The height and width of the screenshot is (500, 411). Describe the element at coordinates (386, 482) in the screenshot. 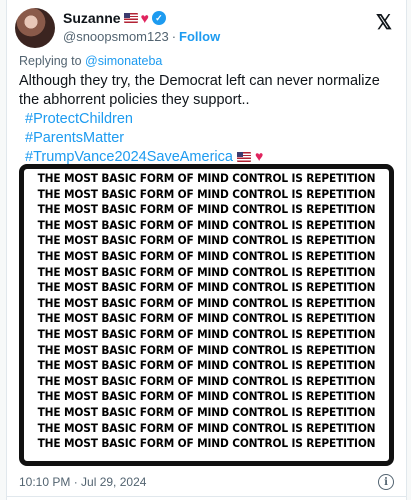

I see `info-icon: i` at that location.